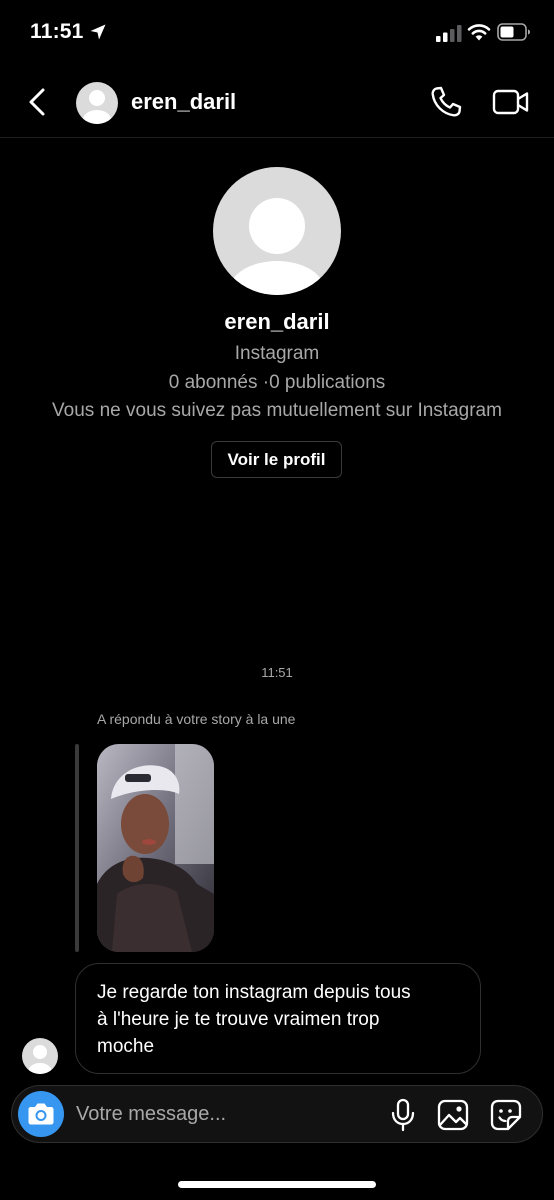  I want to click on message-composer, so click(277, 1114).